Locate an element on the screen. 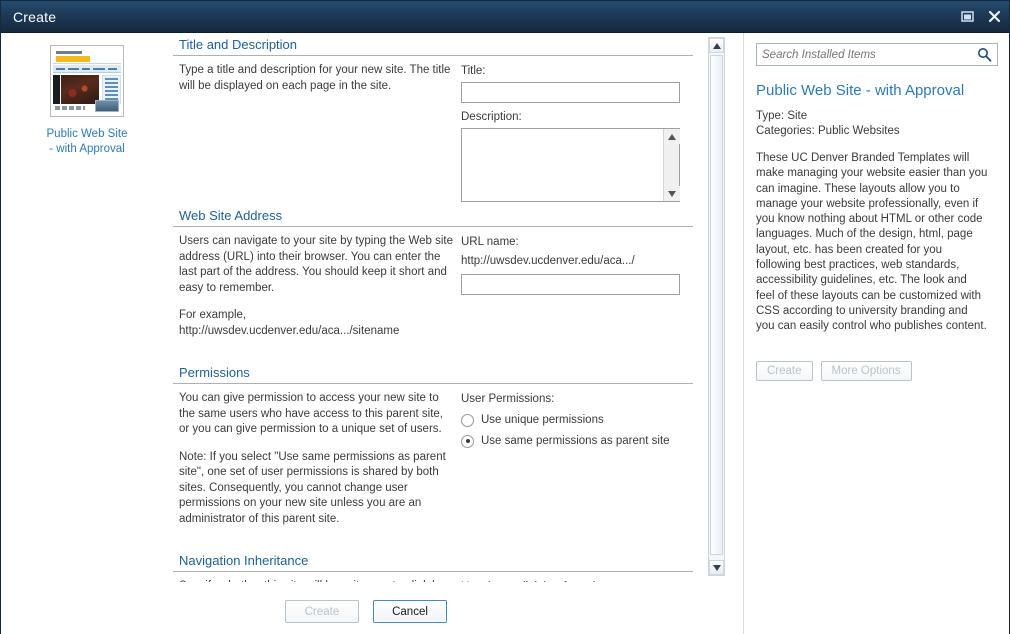 This screenshot has height=634, width=1010. scrollbar-thumb is located at coordinates (716, 305).